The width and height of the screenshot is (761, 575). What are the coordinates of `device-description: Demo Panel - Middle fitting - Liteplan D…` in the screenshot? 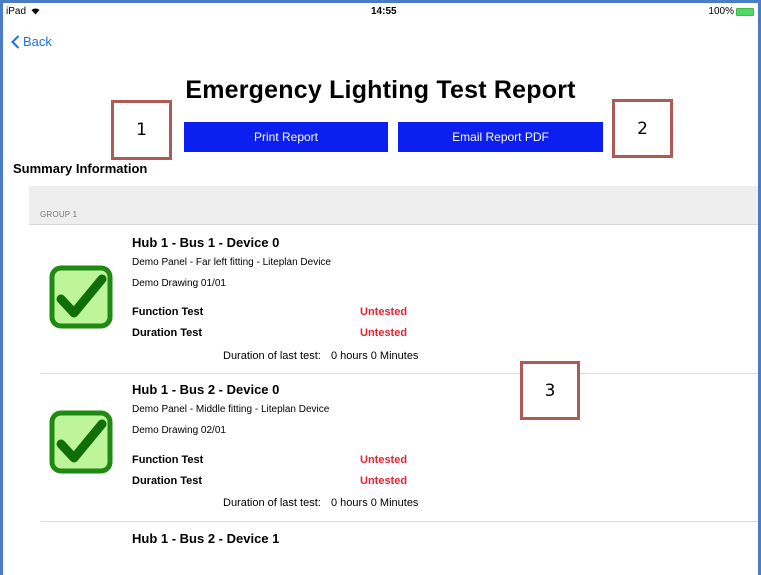 It's located at (231, 409).